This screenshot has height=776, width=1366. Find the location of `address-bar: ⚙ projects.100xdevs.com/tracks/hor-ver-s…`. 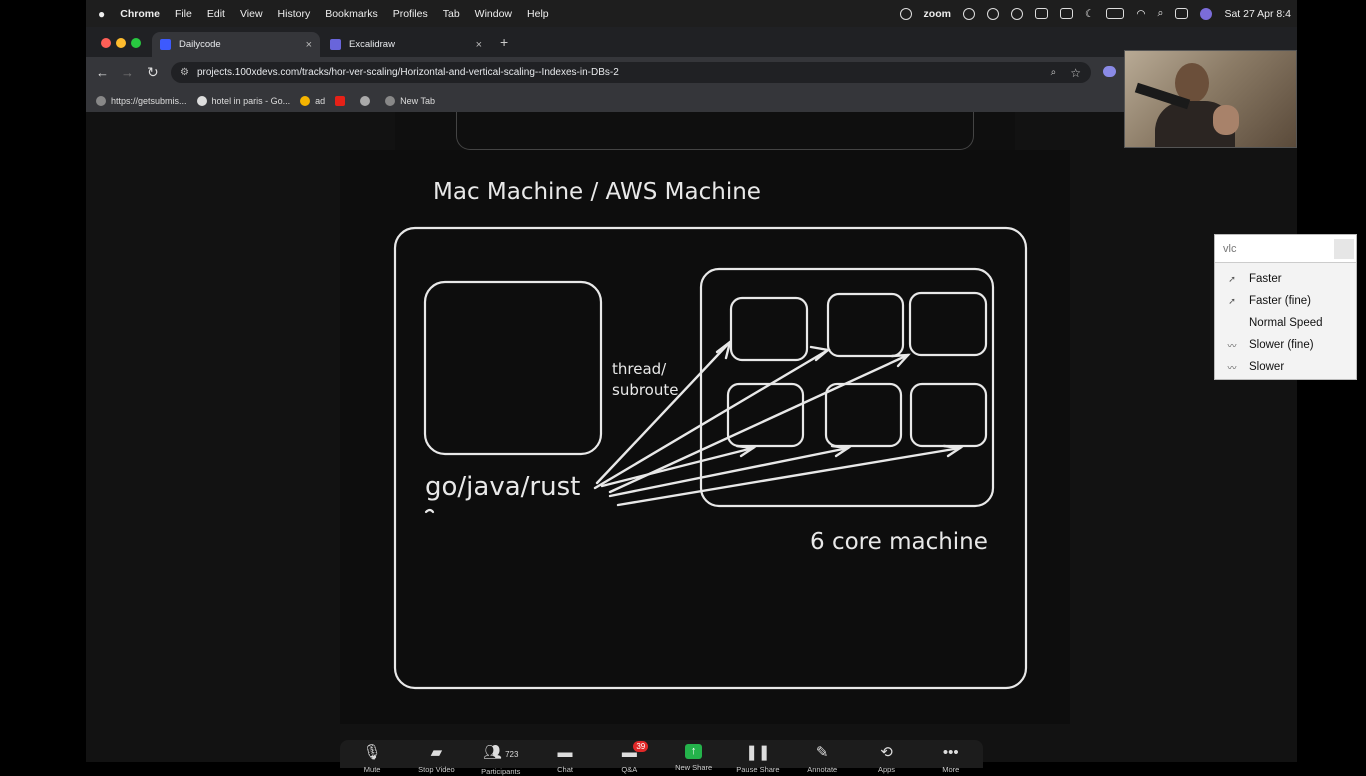

address-bar: ⚙ projects.100xdevs.com/tracks/hor-ver-s… is located at coordinates (631, 72).